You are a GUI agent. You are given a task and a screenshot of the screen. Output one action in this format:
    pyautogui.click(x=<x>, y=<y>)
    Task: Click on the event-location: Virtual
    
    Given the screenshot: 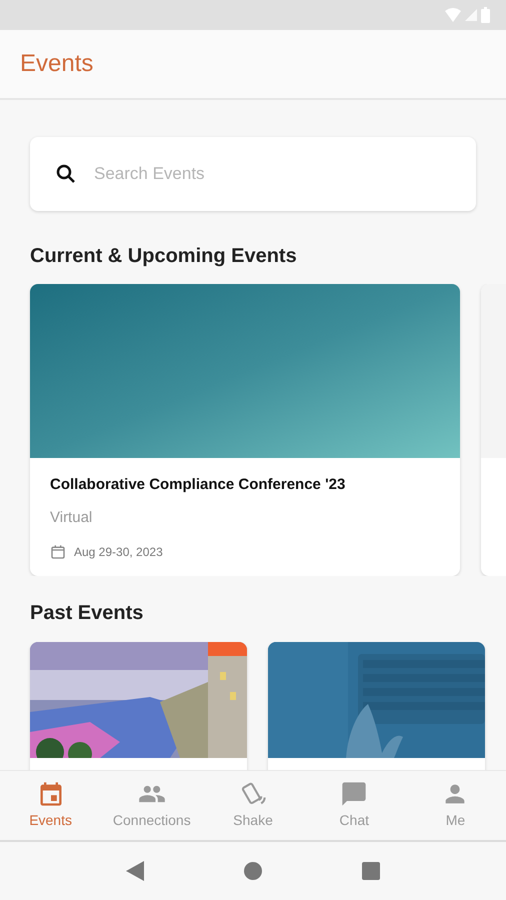 What is the action you would take?
    pyautogui.click(x=72, y=518)
    